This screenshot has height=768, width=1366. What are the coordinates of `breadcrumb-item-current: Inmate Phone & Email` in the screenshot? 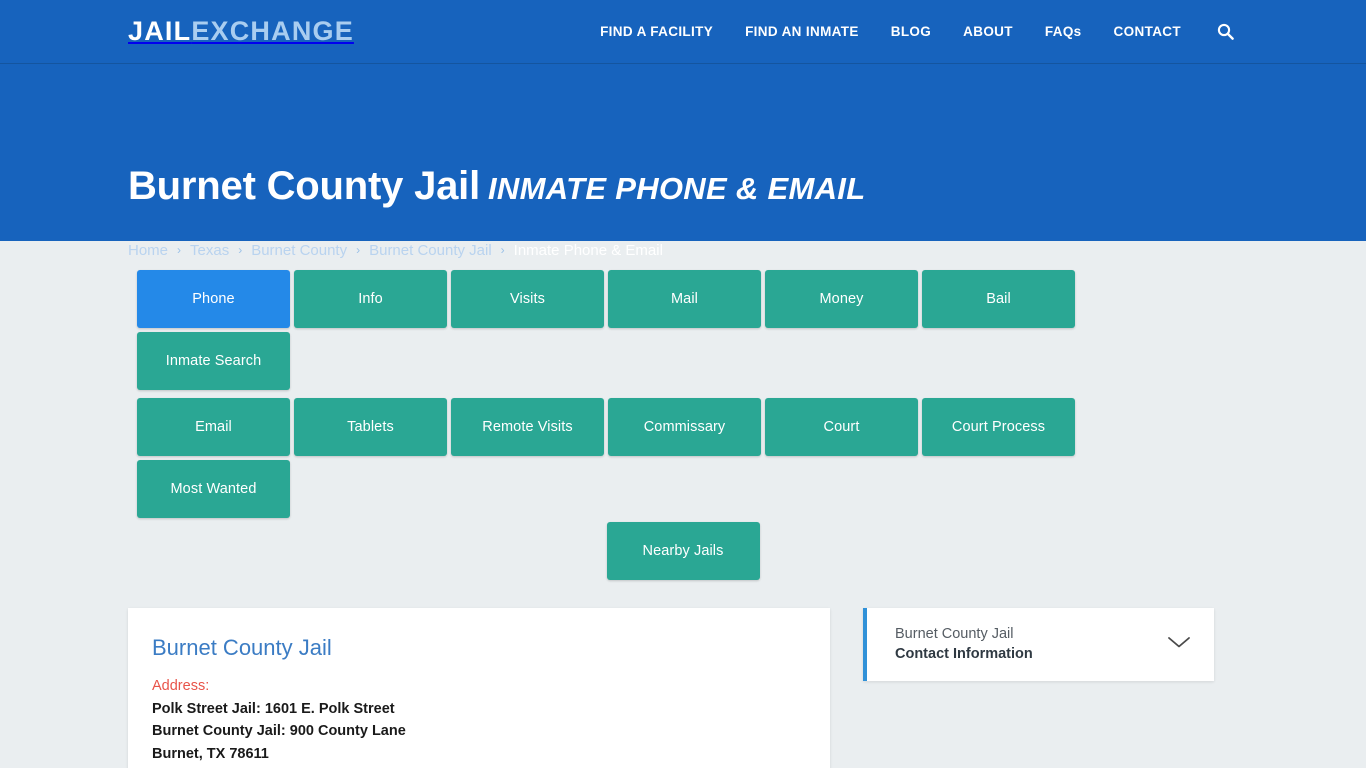 It's located at (588, 250).